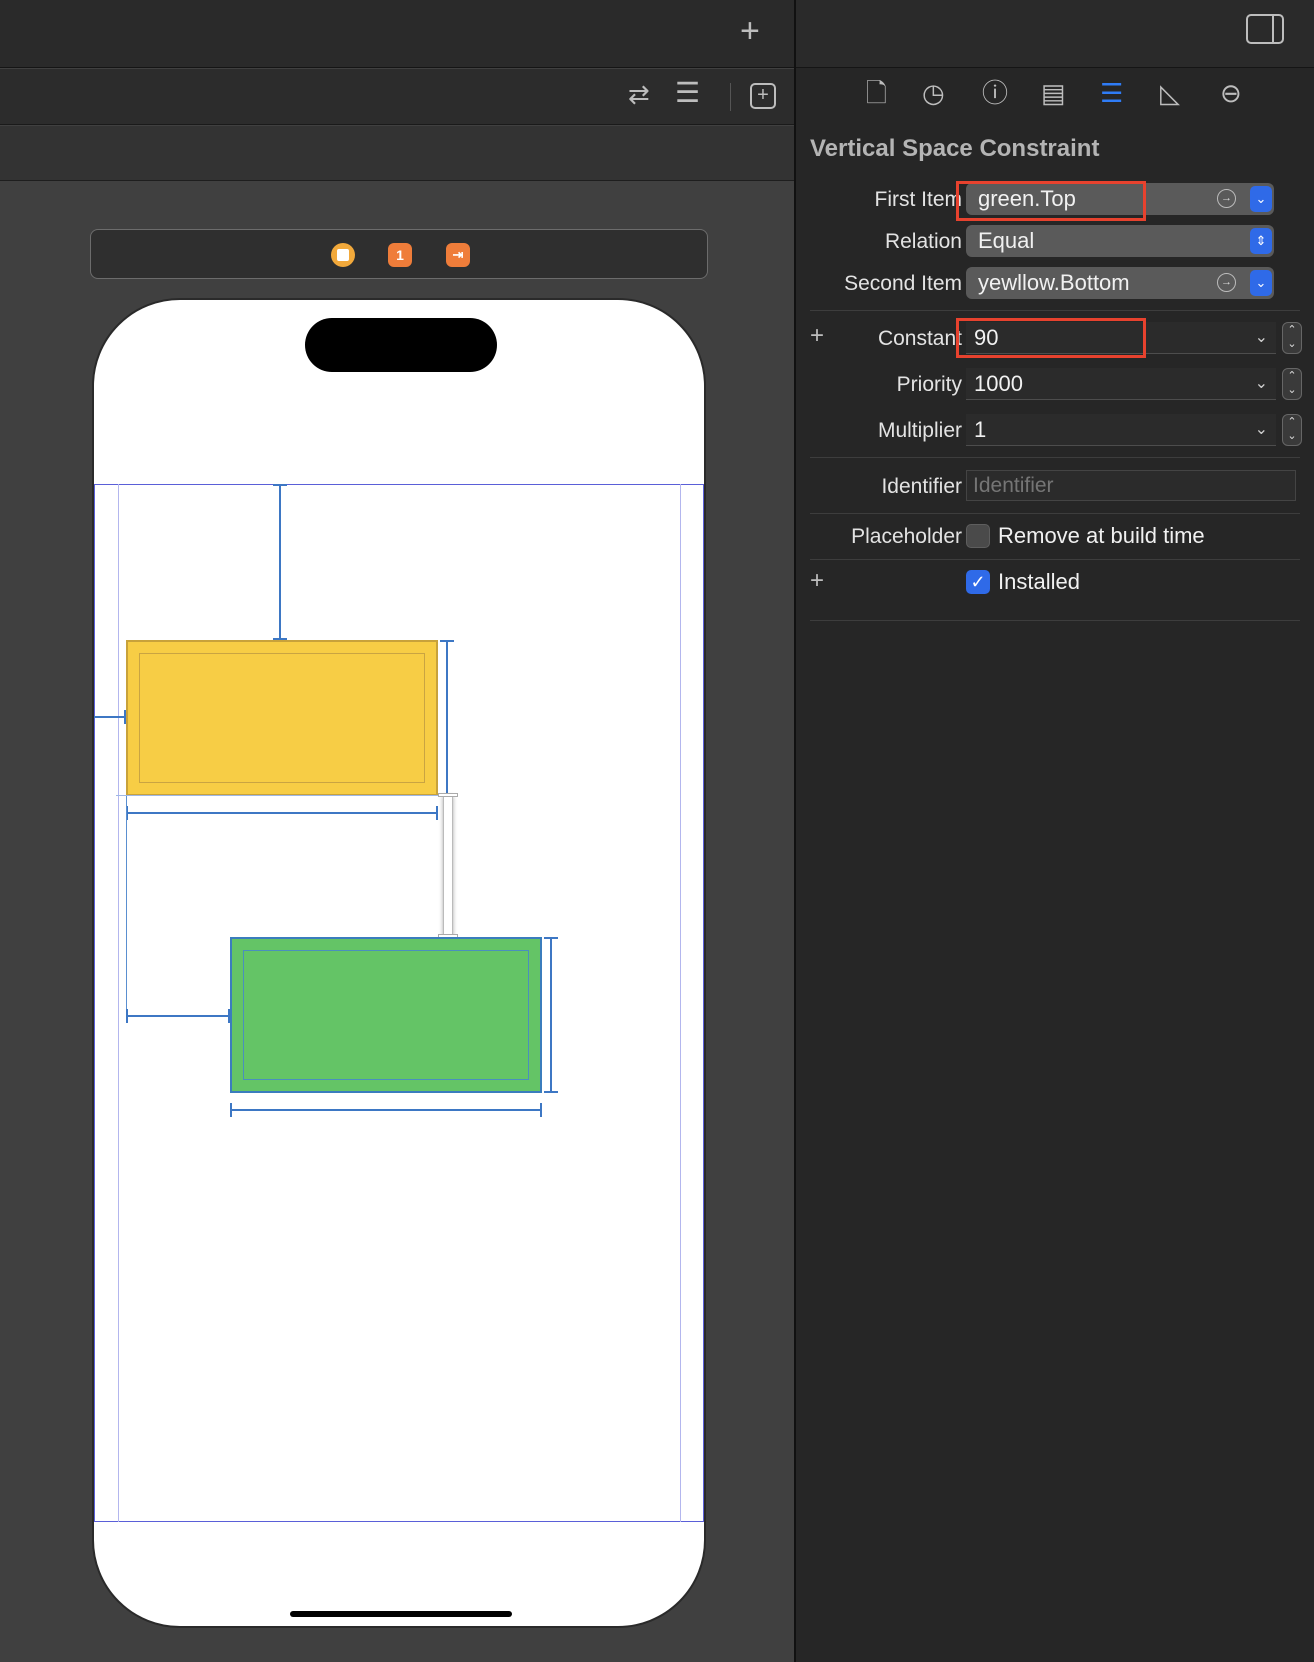  Describe the element at coordinates (919, 430) in the screenshot. I see `multiplier-label: Multiplier` at that location.